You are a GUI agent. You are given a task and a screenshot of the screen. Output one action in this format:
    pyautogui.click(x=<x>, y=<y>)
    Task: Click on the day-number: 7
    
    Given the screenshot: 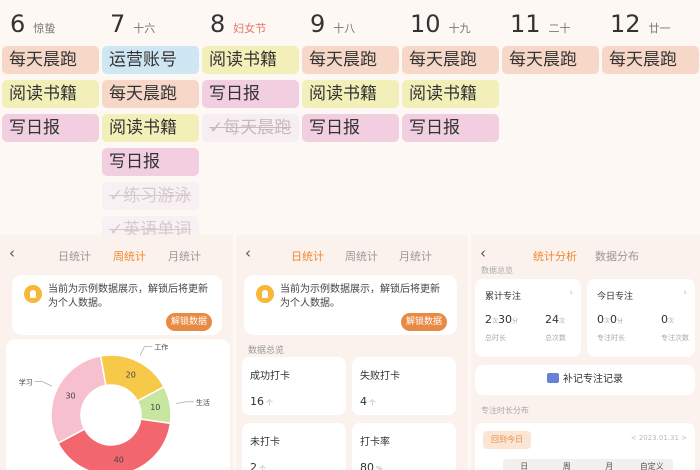 What is the action you would take?
    pyautogui.click(x=118, y=24)
    